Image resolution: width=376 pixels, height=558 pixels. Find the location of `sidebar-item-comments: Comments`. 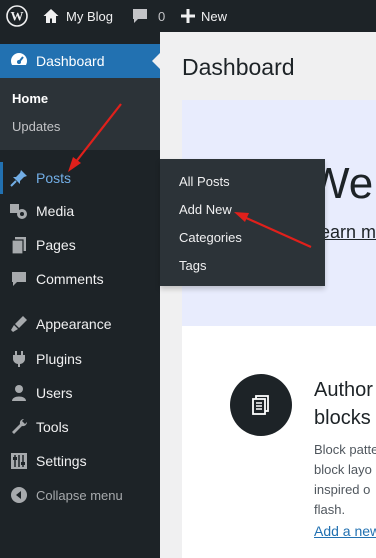

sidebar-item-comments: Comments is located at coordinates (80, 279).